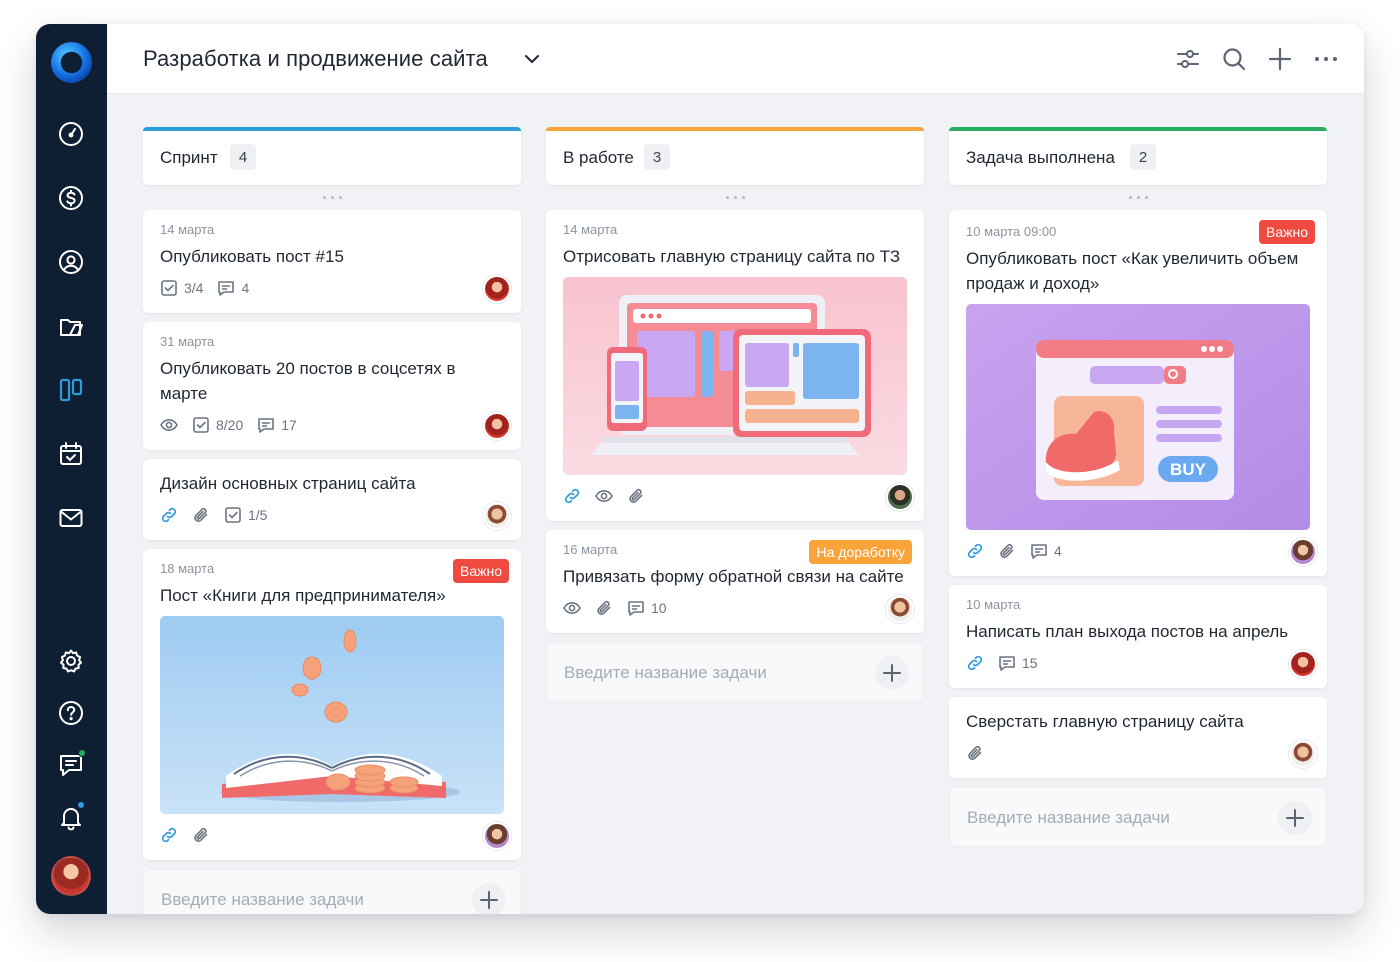 The width and height of the screenshot is (1400, 962). What do you see at coordinates (252, 256) in the screenshot?
I see `card-title: Опубликовать пост #15` at bounding box center [252, 256].